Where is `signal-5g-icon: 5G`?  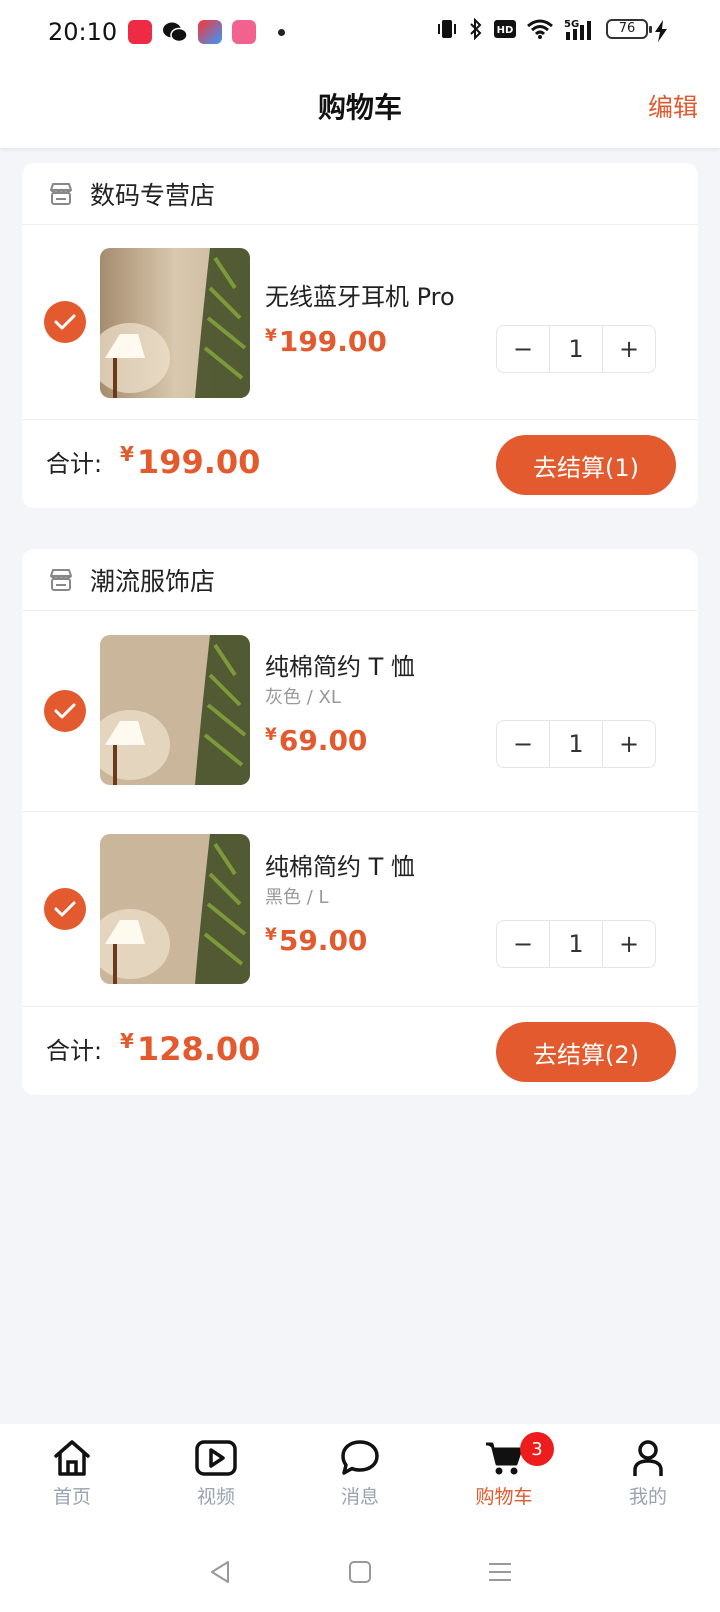
signal-5g-icon: 5G is located at coordinates (577, 29).